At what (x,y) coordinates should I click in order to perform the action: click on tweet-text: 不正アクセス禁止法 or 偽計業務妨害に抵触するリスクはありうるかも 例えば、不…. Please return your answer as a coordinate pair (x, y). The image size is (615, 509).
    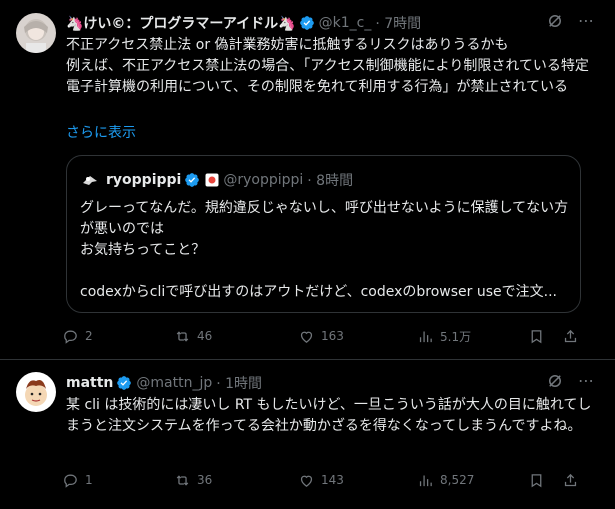
    Looking at the image, I should click on (327, 66).